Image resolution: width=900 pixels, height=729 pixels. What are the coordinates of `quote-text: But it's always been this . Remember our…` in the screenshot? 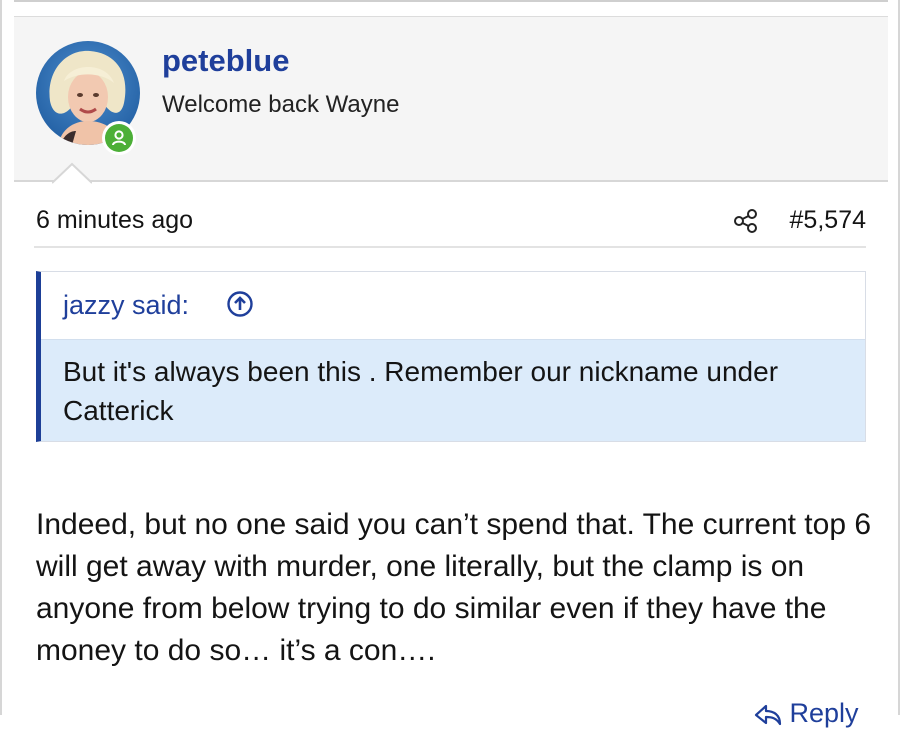 It's located at (421, 391).